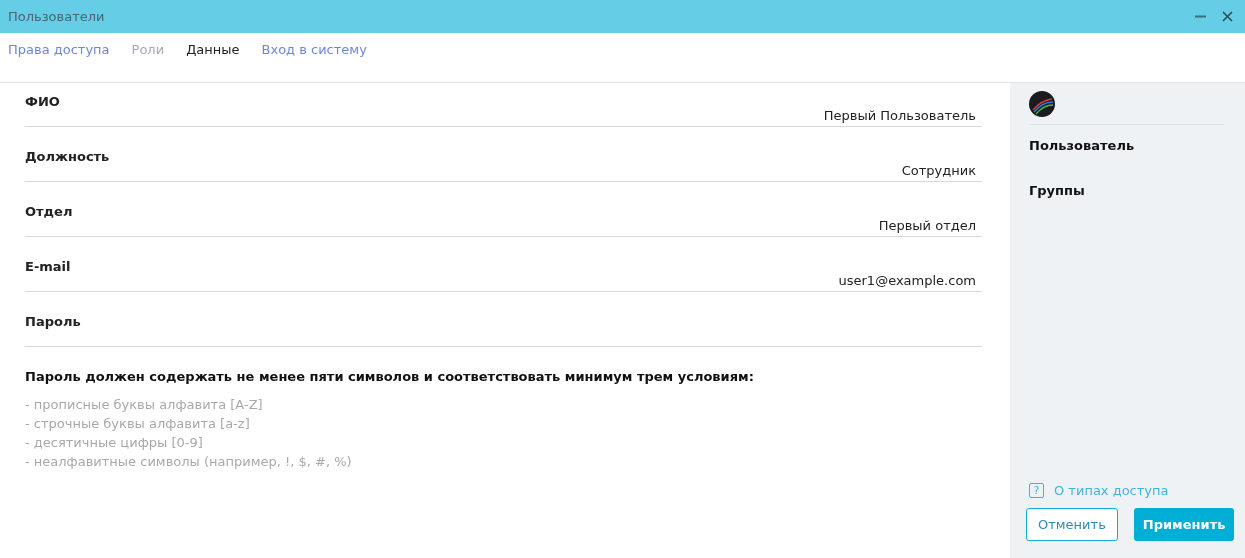 The image size is (1245, 558). I want to click on field-value: user1@example.com, so click(907, 280).